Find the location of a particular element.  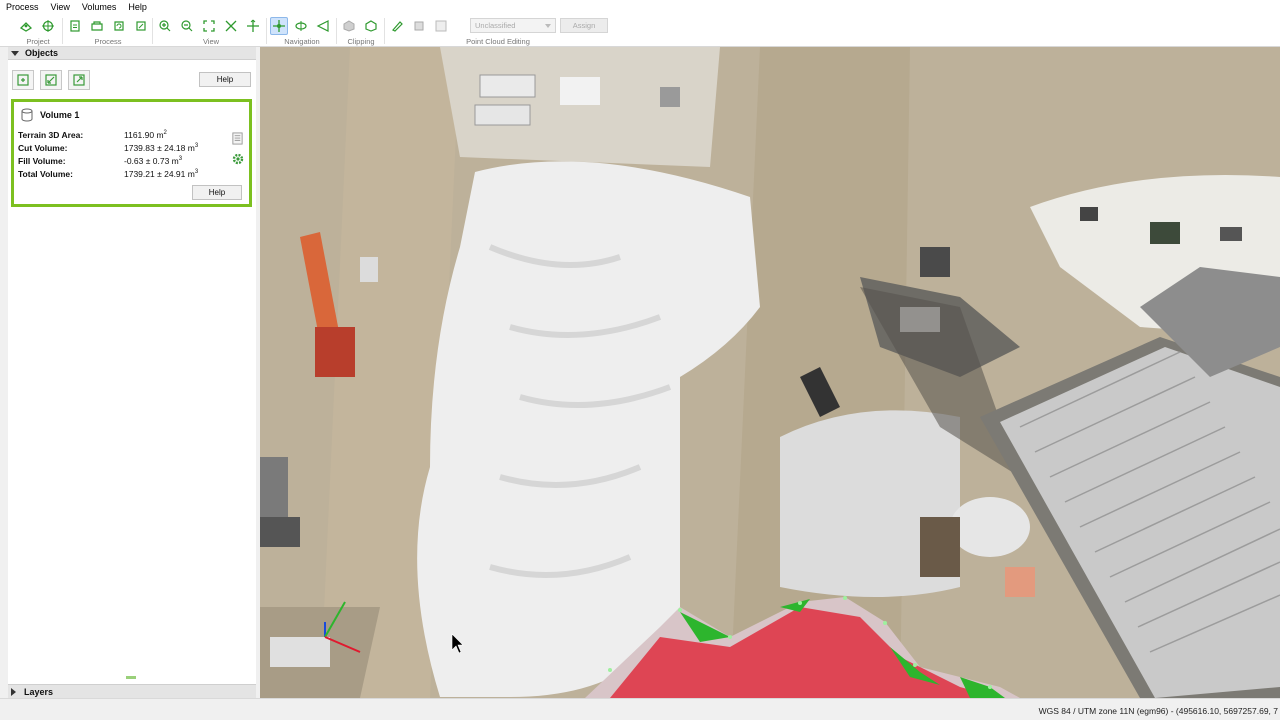

cut-volume-value: 1739.83 ± 24.18 m3 is located at coordinates (161, 148).